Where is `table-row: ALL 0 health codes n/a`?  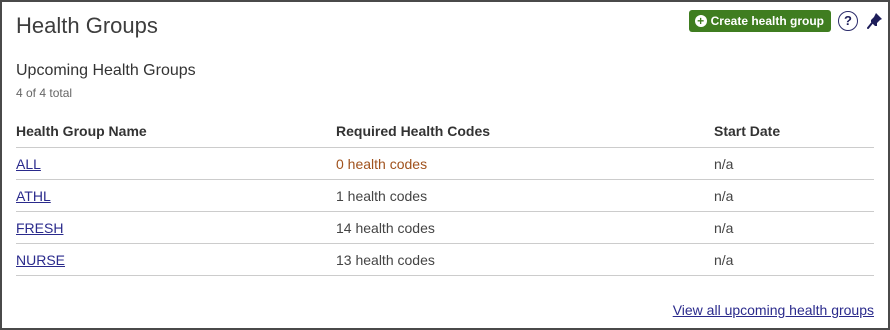
table-row: ALL 0 health codes n/a is located at coordinates (445, 163).